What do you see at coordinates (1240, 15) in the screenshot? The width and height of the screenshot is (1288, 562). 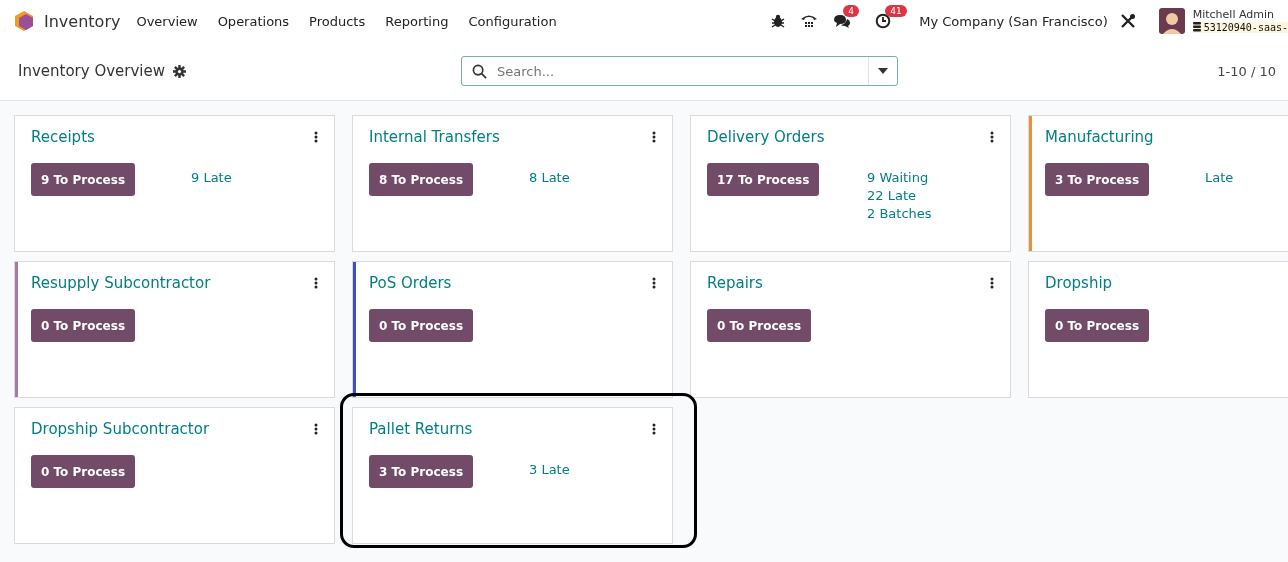 I see `user-name: Mitchell Admin` at bounding box center [1240, 15].